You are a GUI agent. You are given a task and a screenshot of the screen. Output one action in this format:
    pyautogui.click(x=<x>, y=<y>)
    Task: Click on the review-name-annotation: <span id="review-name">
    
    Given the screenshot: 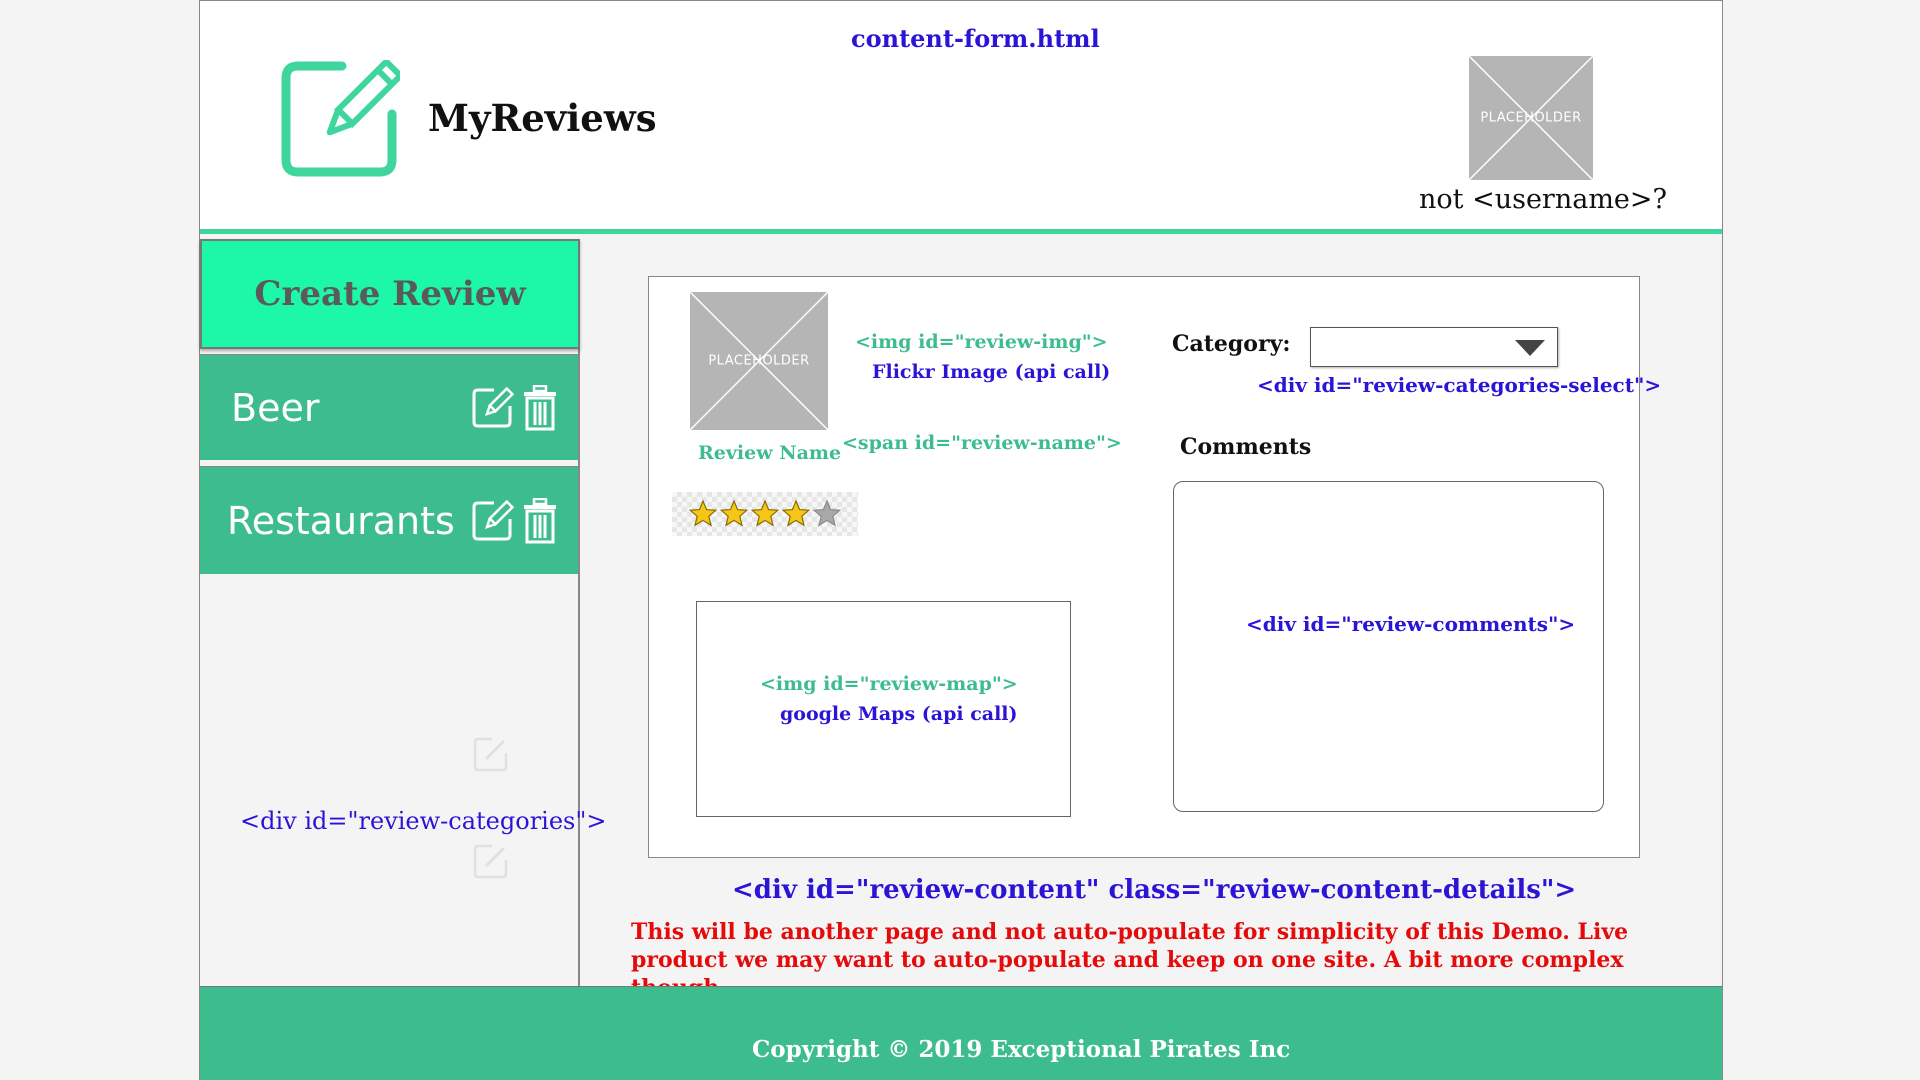 What is the action you would take?
    pyautogui.click(x=982, y=443)
    